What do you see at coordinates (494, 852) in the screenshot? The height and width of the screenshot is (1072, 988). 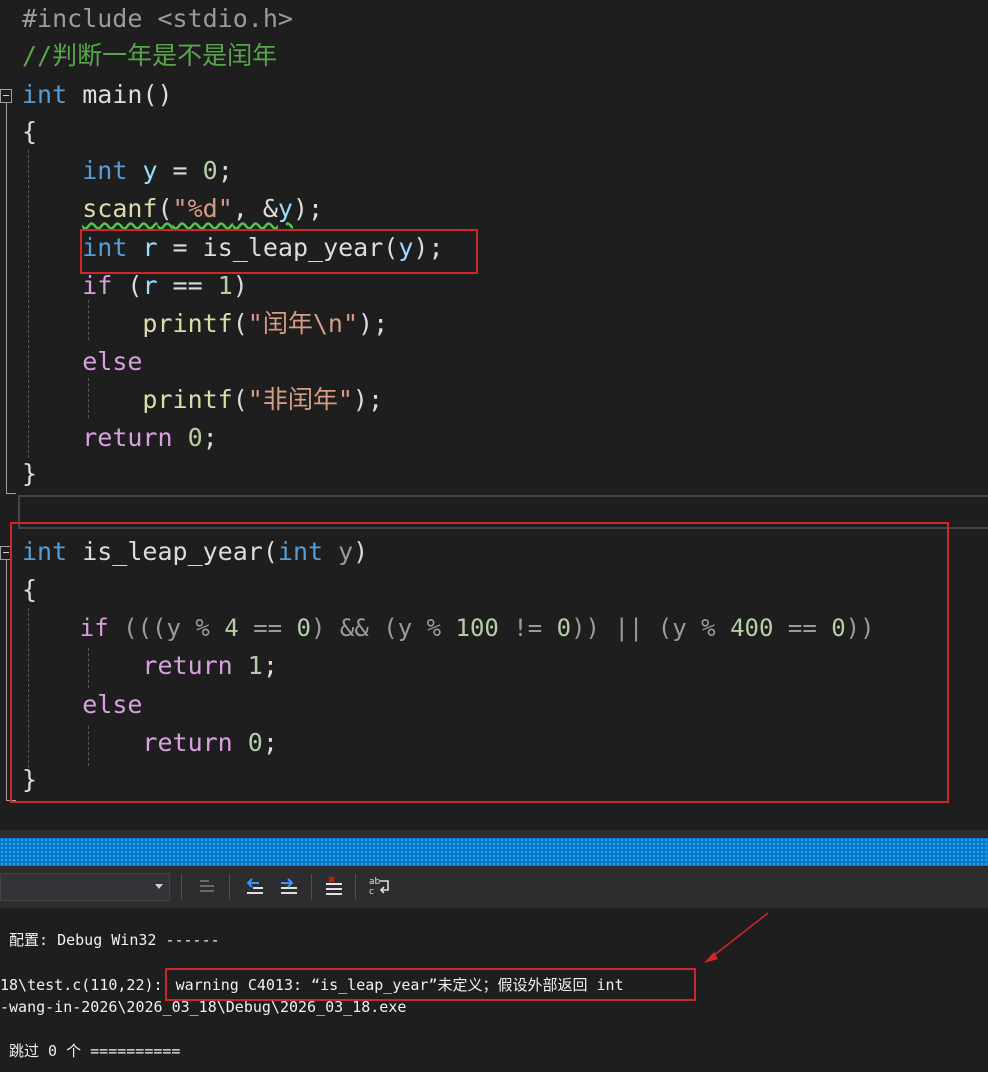 I see `output-panel-titlebar` at bounding box center [494, 852].